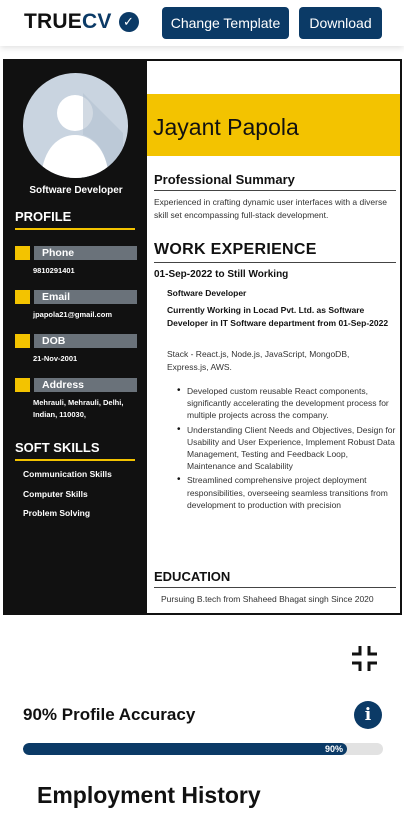  Describe the element at coordinates (75, 219) in the screenshot. I see `profile-heading: PROFILE` at that location.